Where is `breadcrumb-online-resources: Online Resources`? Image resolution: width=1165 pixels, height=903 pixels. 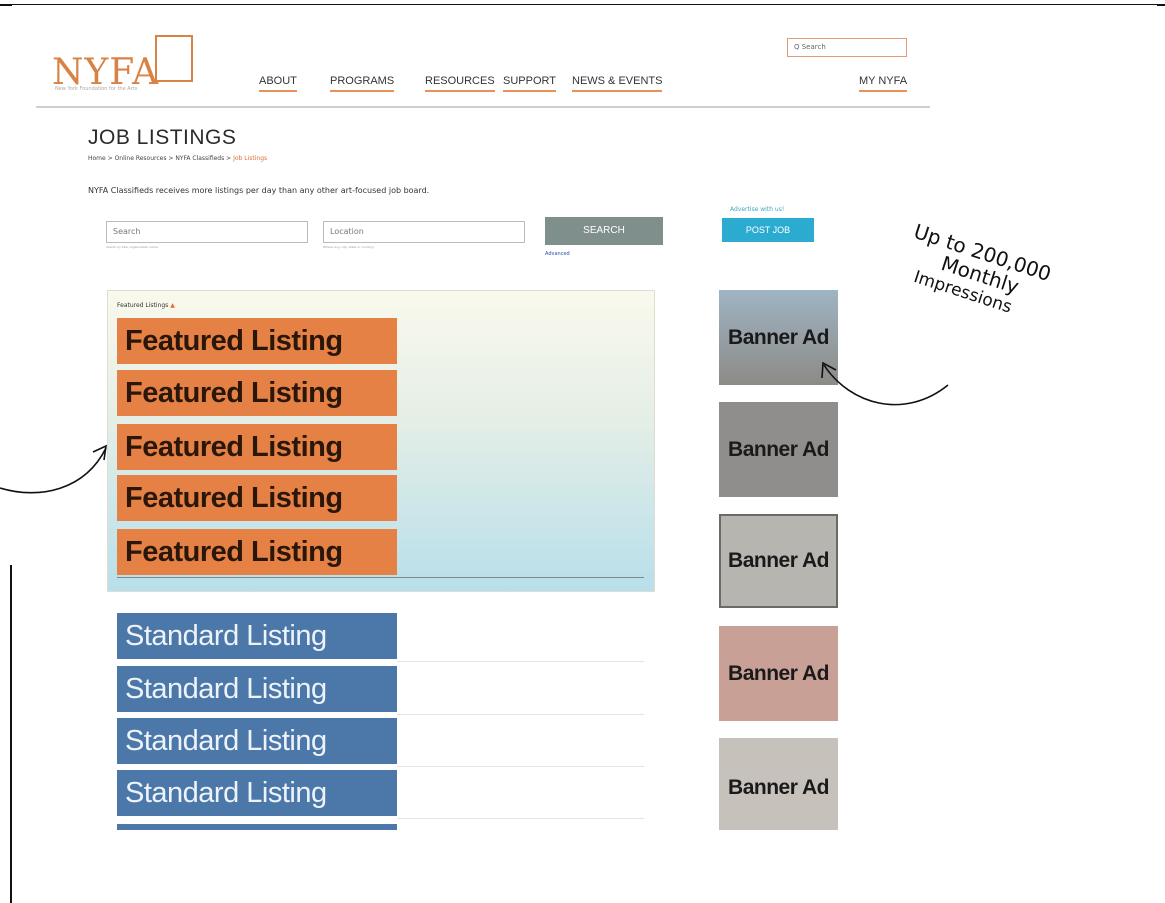 breadcrumb-online-resources: Online Resources is located at coordinates (141, 158).